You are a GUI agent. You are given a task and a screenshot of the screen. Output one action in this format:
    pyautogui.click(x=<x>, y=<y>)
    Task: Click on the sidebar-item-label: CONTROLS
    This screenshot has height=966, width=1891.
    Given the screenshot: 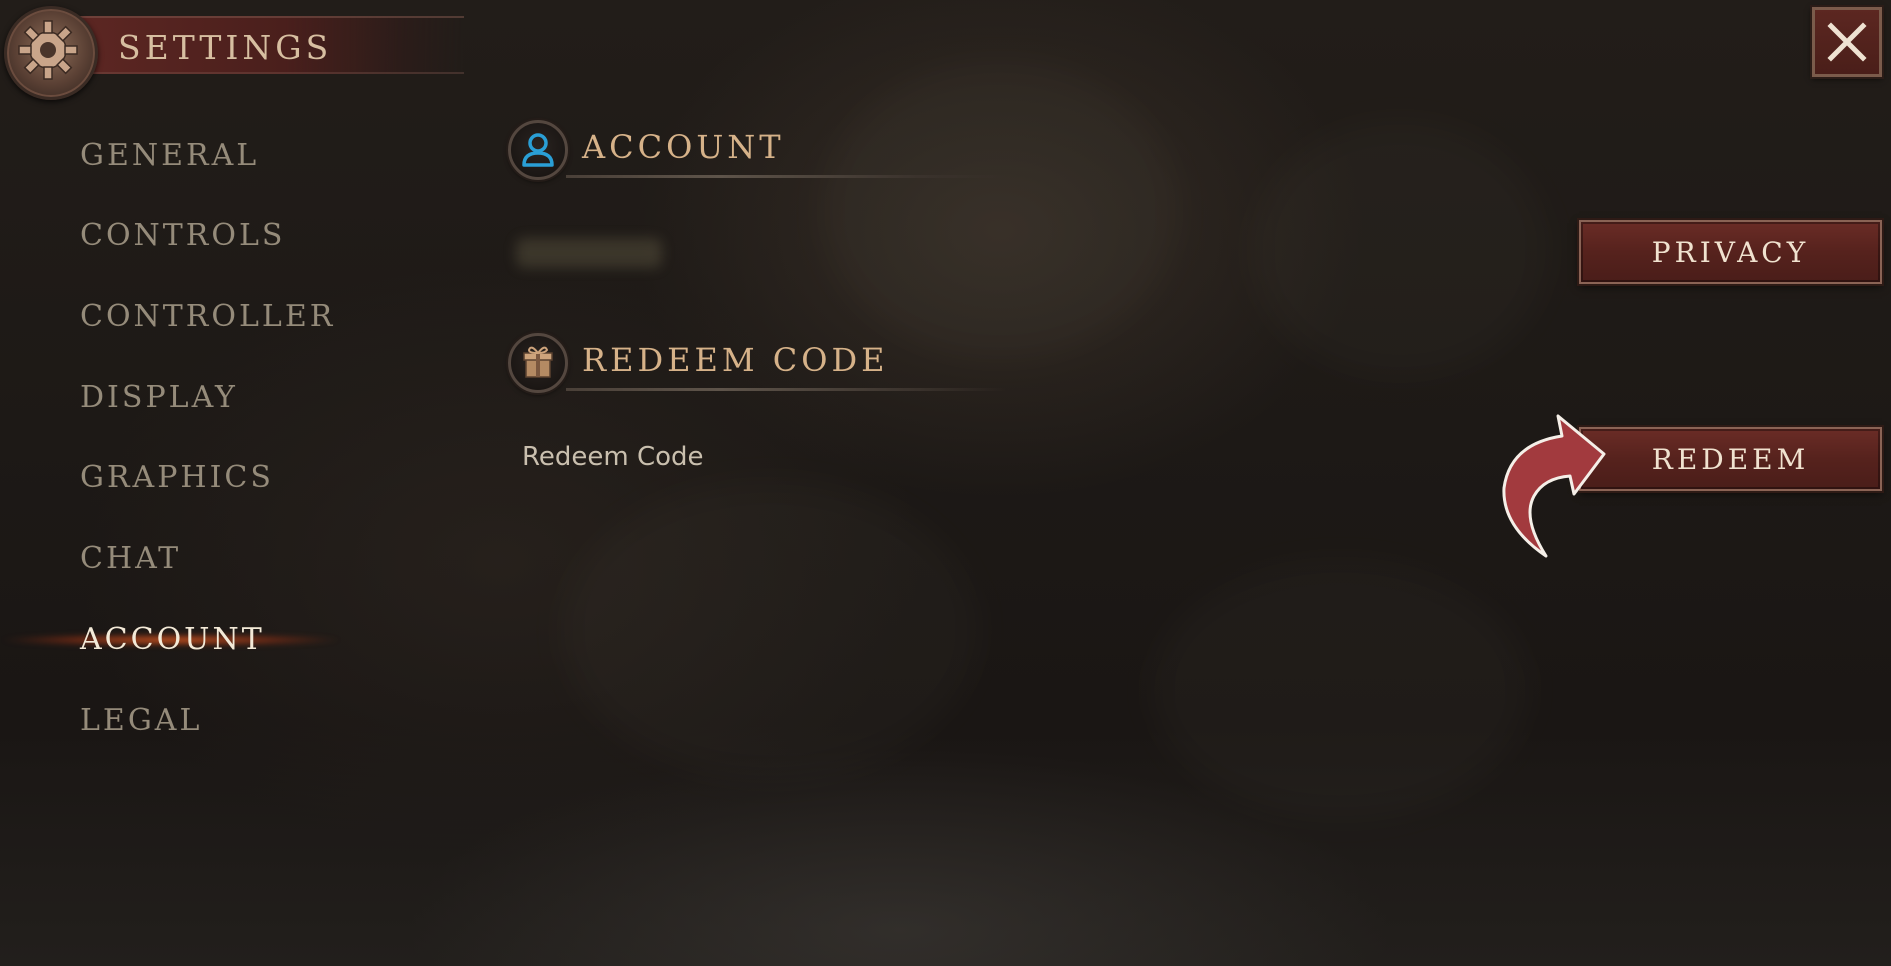 What is the action you would take?
    pyautogui.click(x=183, y=235)
    